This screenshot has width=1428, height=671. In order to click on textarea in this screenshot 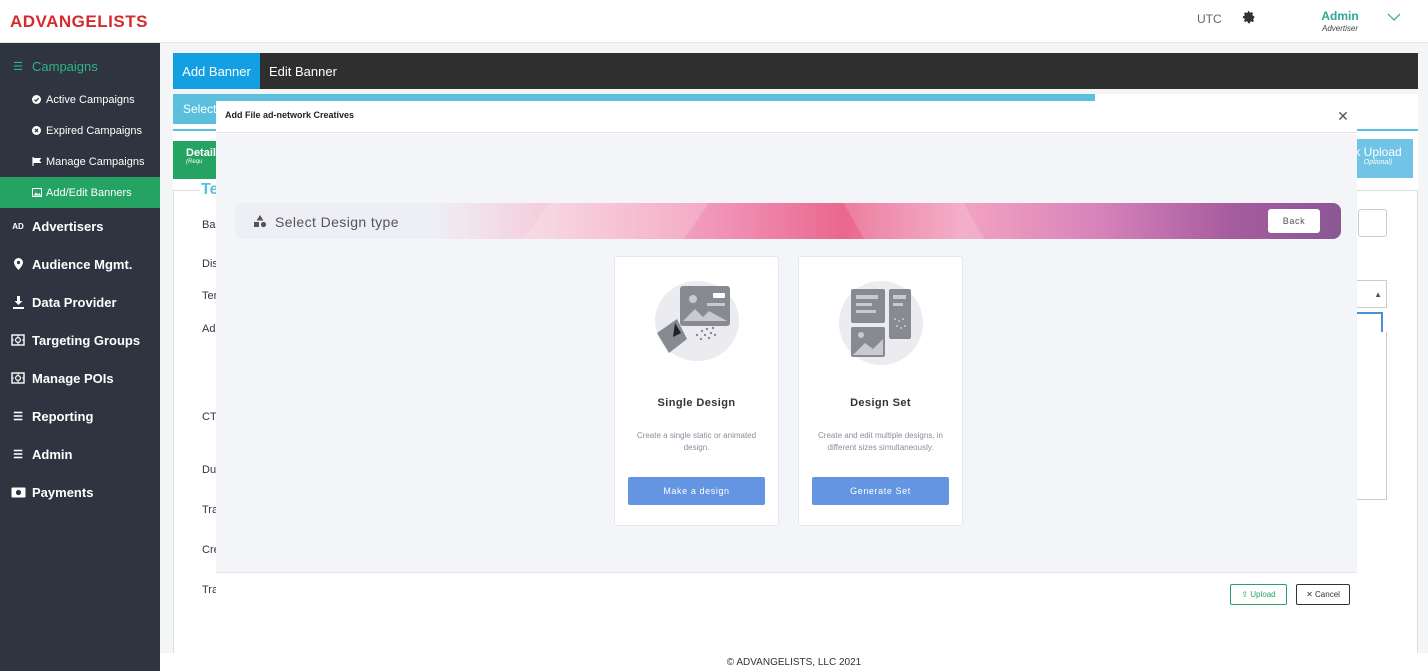, I will do `click(1370, 416)`.